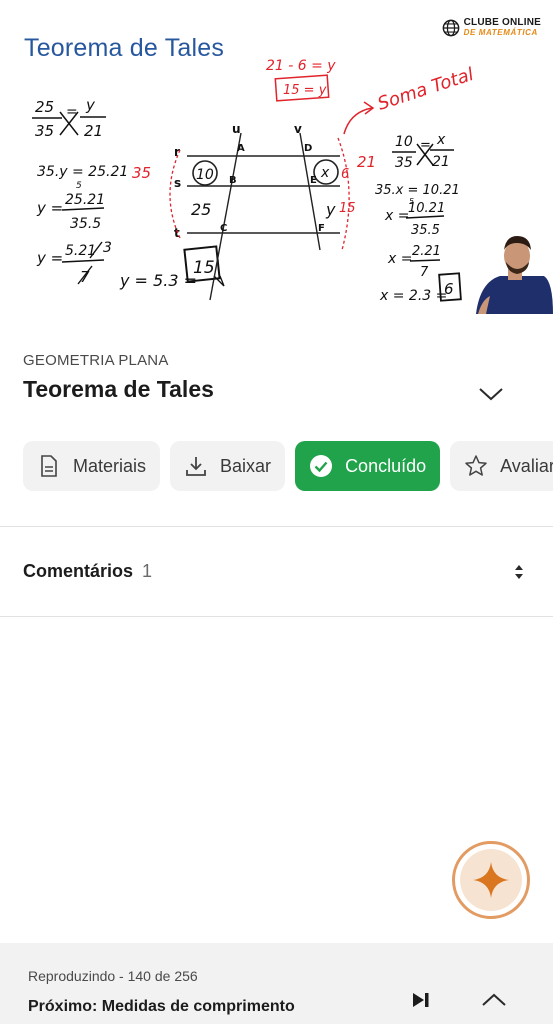 The image size is (553, 1024). What do you see at coordinates (345, 174) in the screenshot?
I see `red-6: 6` at bounding box center [345, 174].